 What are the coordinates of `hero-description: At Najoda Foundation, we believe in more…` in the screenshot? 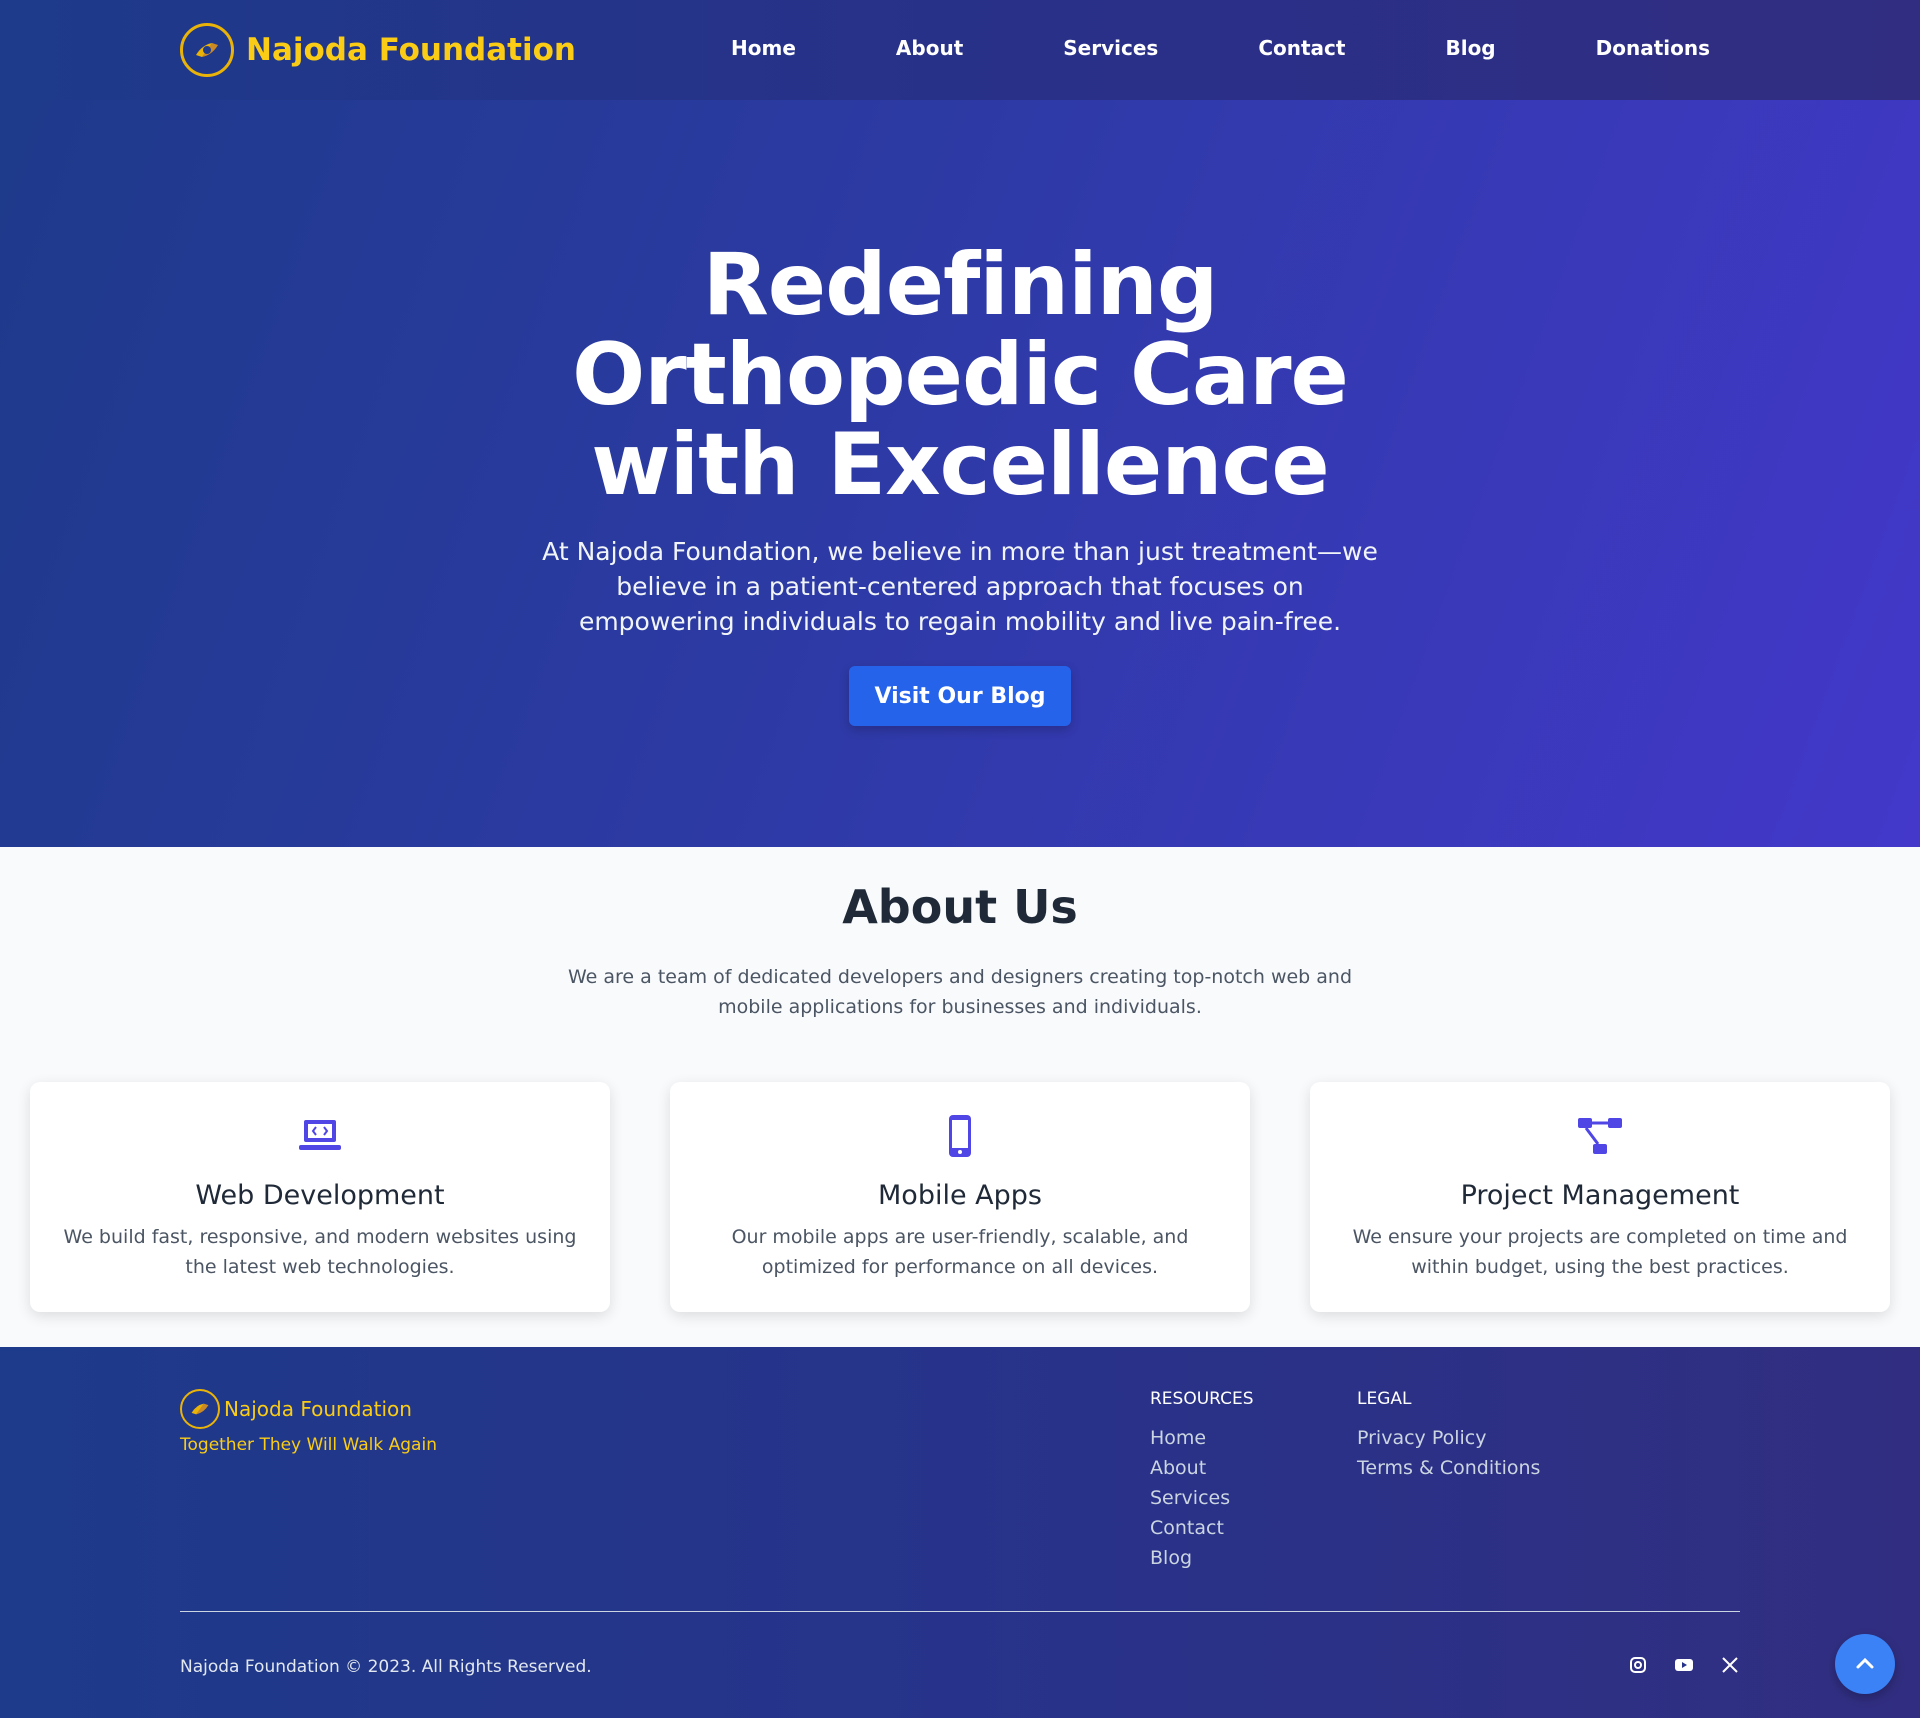 It's located at (960, 586).